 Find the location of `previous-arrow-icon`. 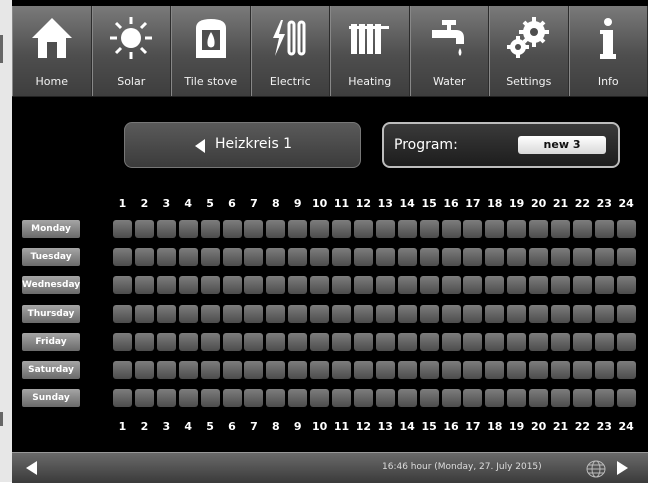

previous-arrow-icon is located at coordinates (31, 468).